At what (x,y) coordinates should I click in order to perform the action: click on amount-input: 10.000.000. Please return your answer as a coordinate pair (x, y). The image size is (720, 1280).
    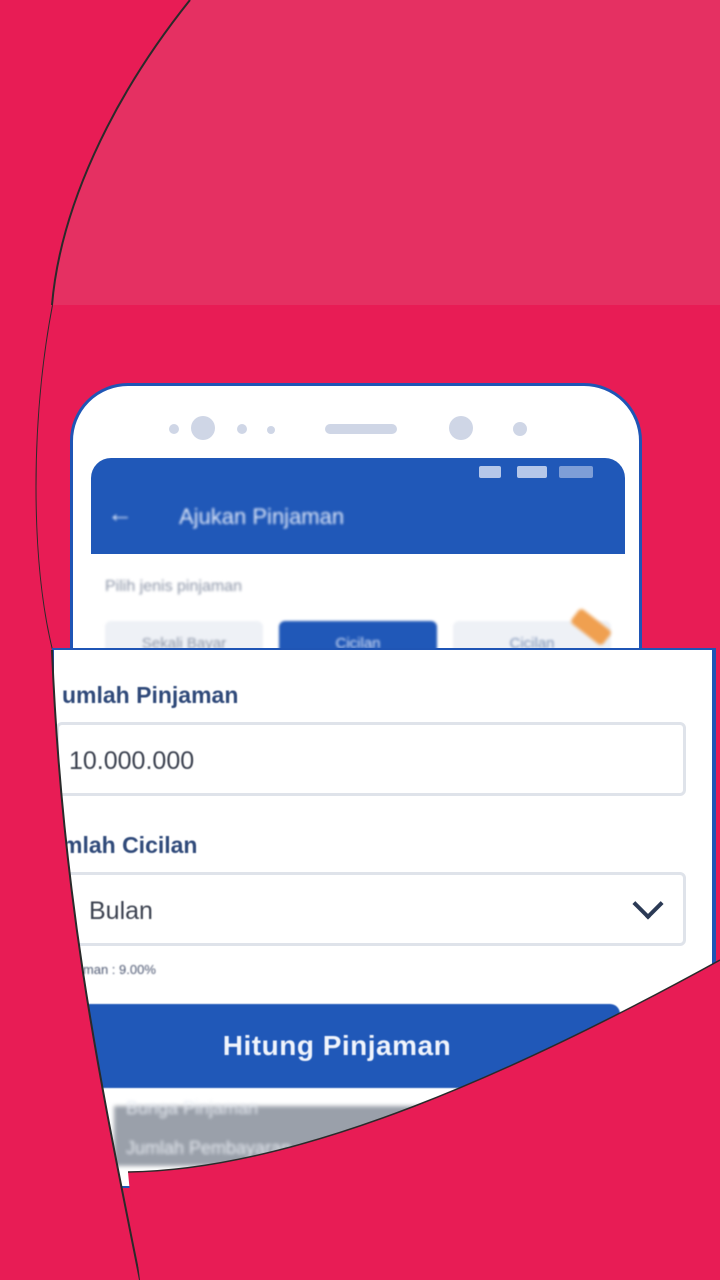
    Looking at the image, I should click on (371, 759).